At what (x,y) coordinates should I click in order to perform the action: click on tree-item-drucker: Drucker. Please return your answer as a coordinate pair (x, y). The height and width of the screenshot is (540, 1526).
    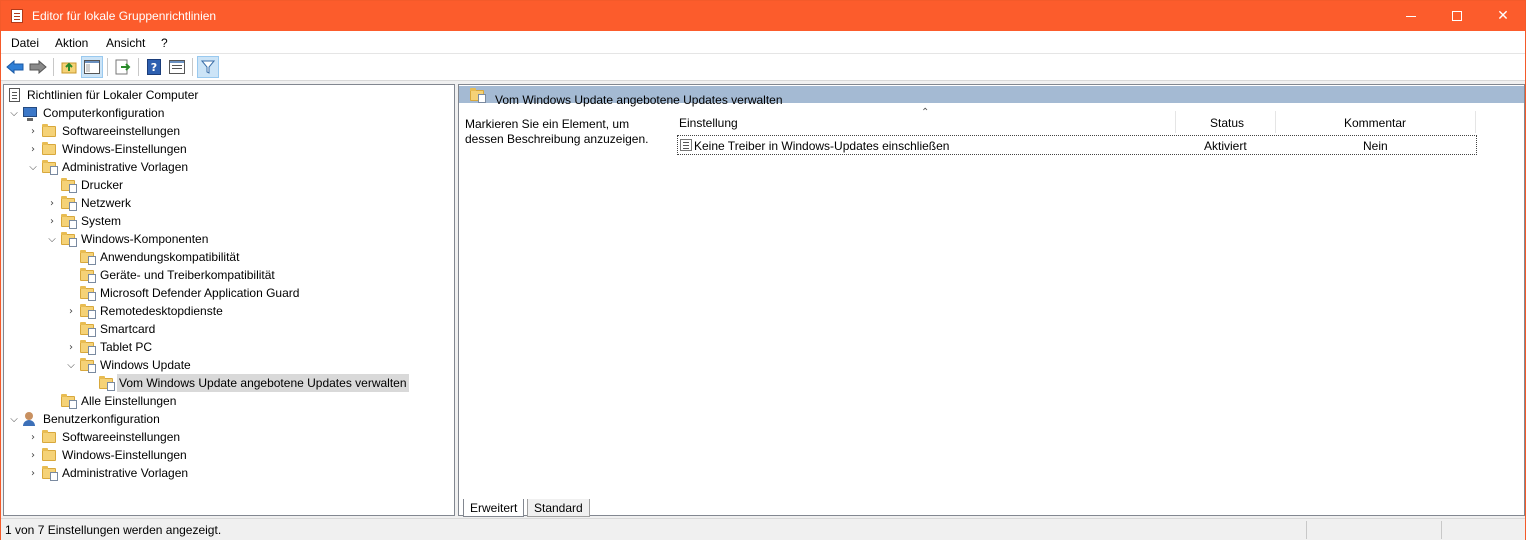
    Looking at the image, I should click on (84, 185).